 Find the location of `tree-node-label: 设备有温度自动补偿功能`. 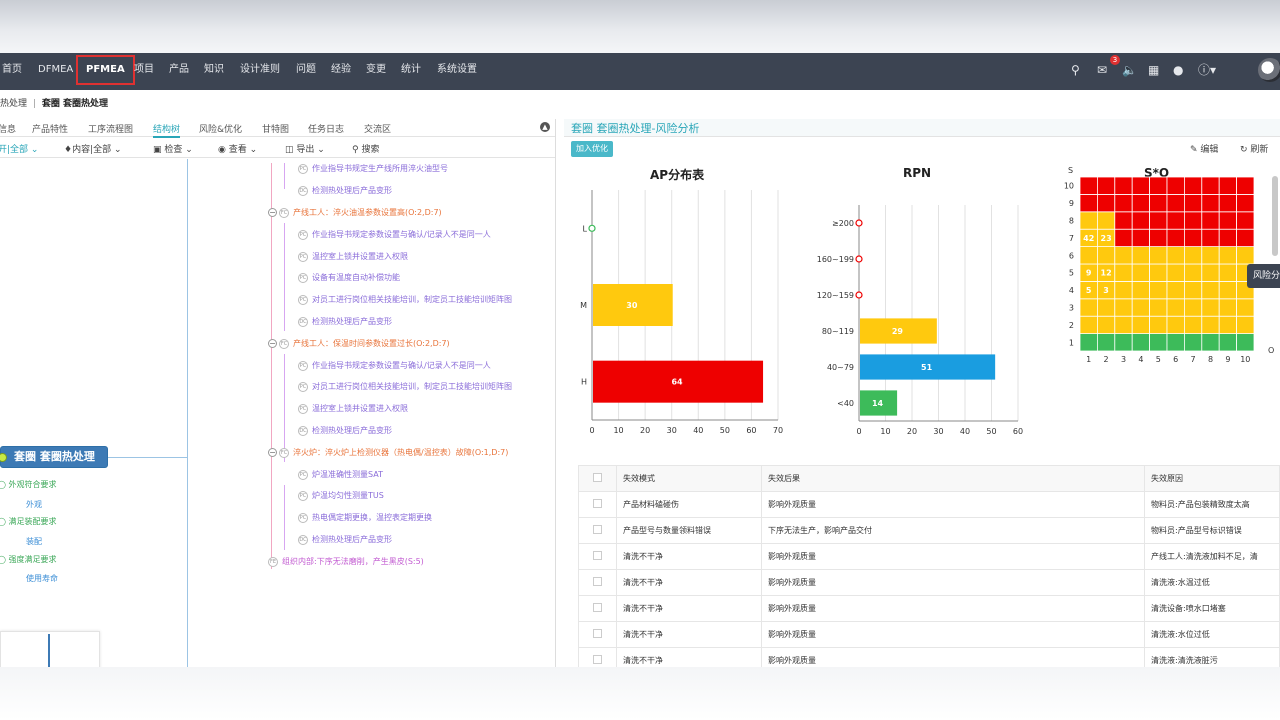

tree-node-label: 设备有温度自动补偿功能 is located at coordinates (356, 277).